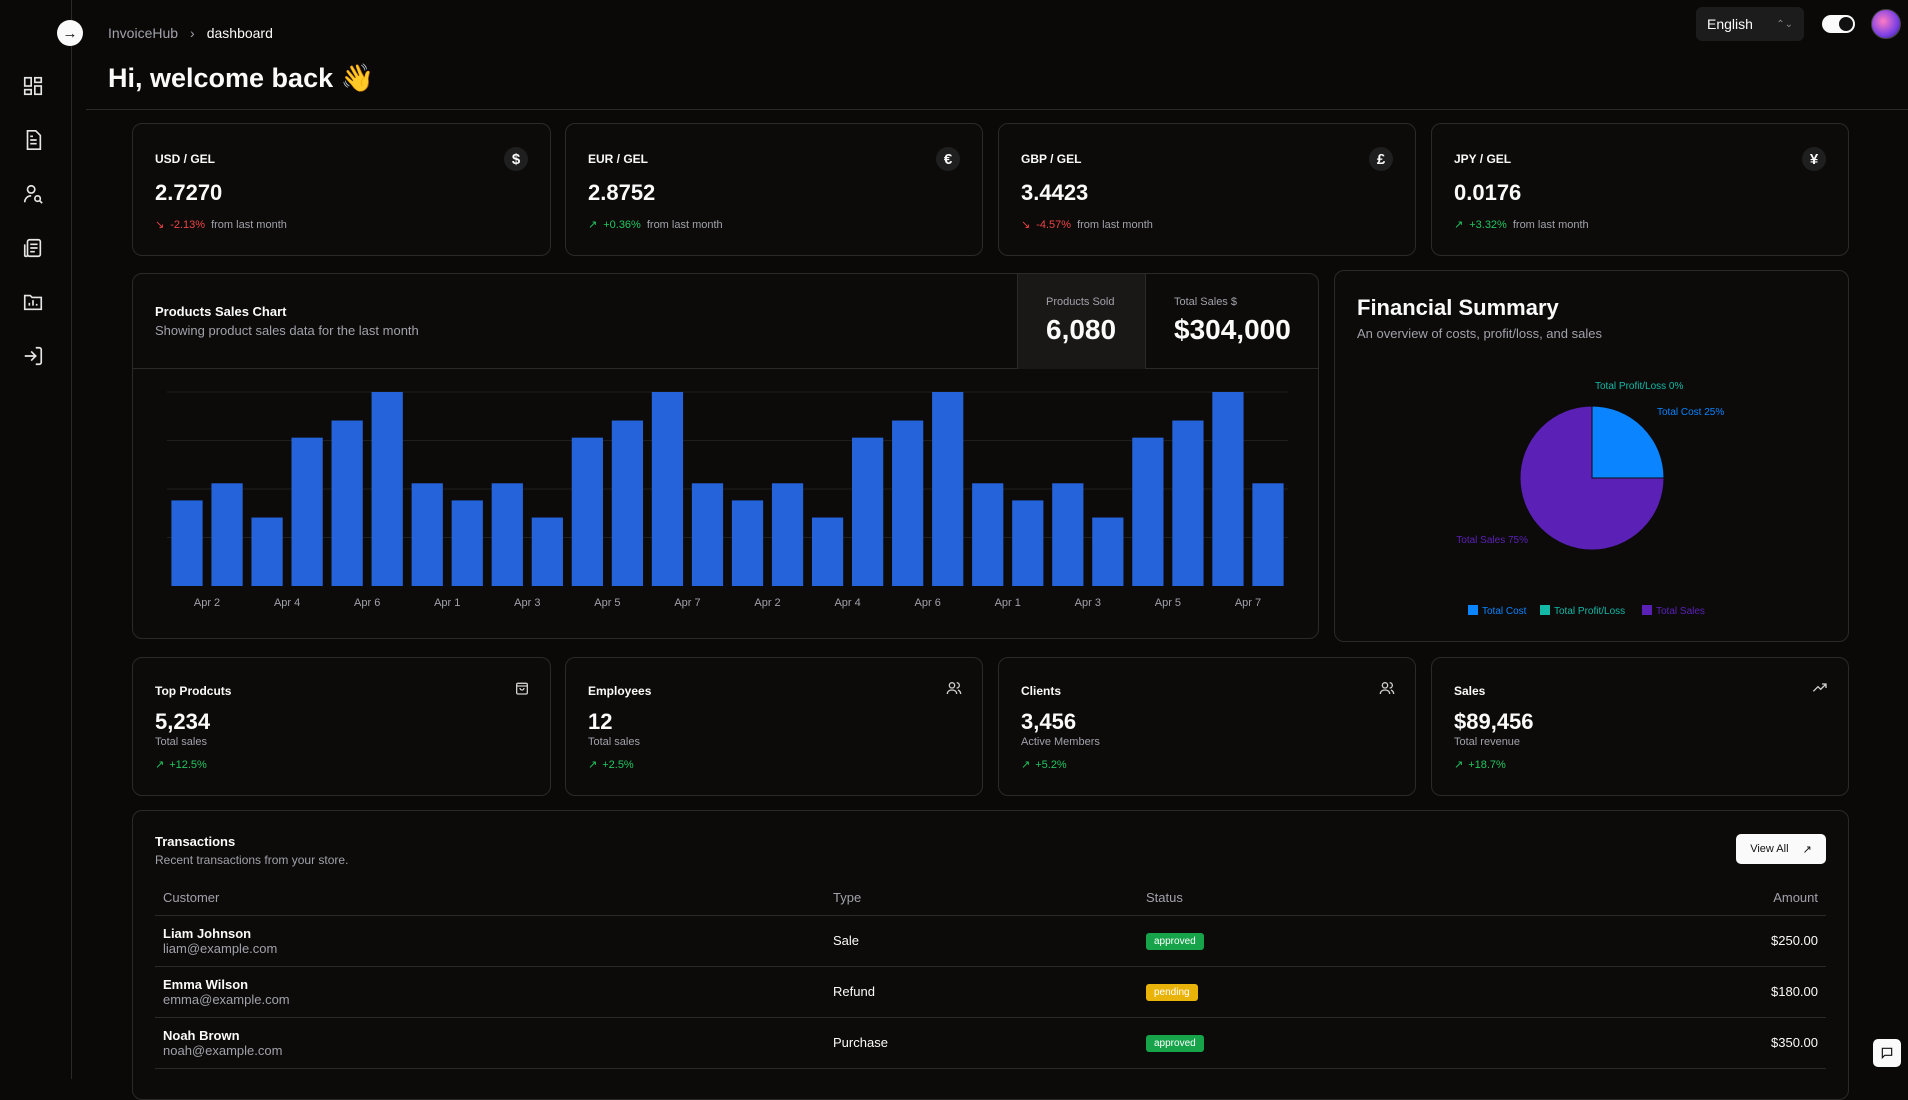 The image size is (1908, 1100). What do you see at coordinates (774, 726) in the screenshot?
I see `kpi-card-employees: Employees 12 Total sales ↗+2.5%` at bounding box center [774, 726].